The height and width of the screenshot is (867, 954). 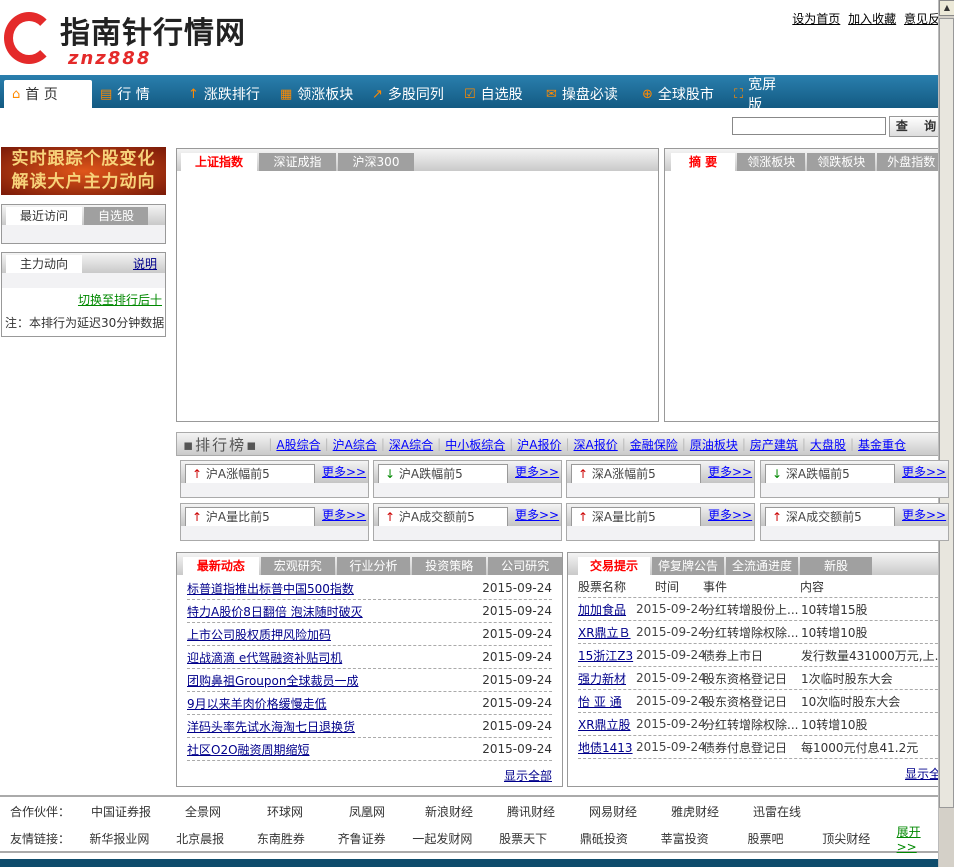 I want to click on ranking-link: 大盘股, so click(x=828, y=444).